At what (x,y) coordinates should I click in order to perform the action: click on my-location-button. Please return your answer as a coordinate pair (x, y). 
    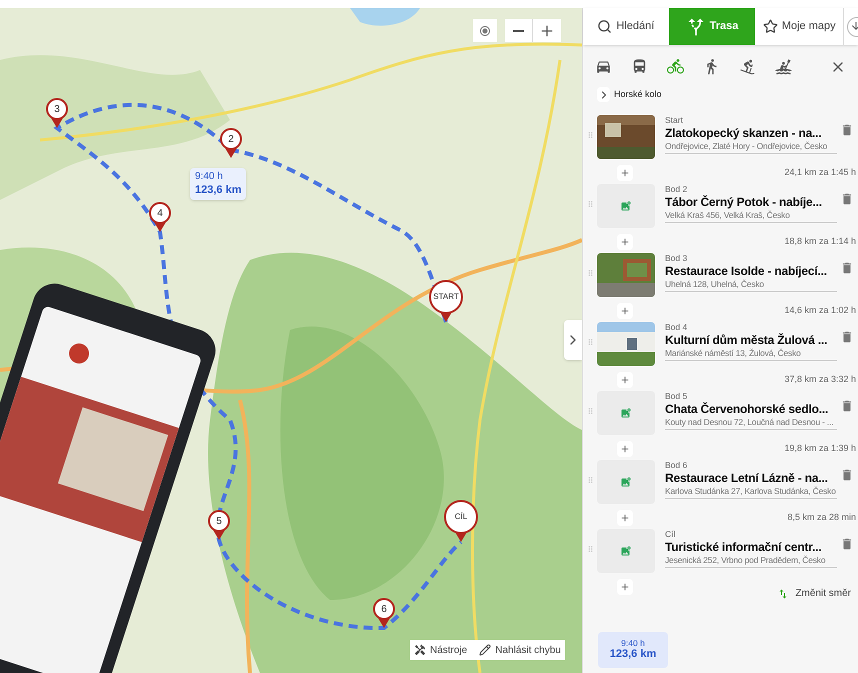
    Looking at the image, I should click on (485, 30).